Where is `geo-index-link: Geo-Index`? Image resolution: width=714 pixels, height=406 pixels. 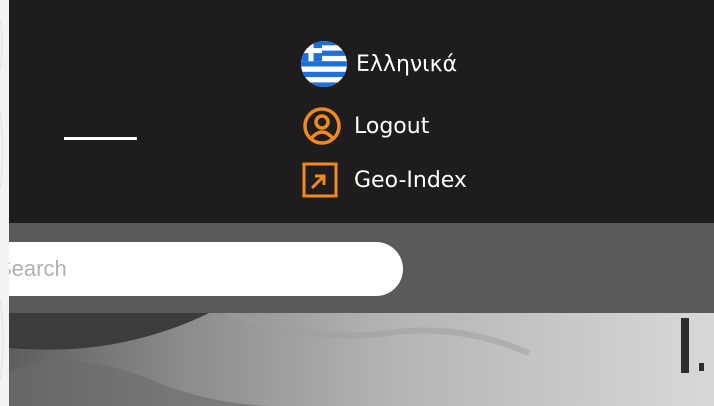
geo-index-link: Geo-Index is located at coordinates (382, 180).